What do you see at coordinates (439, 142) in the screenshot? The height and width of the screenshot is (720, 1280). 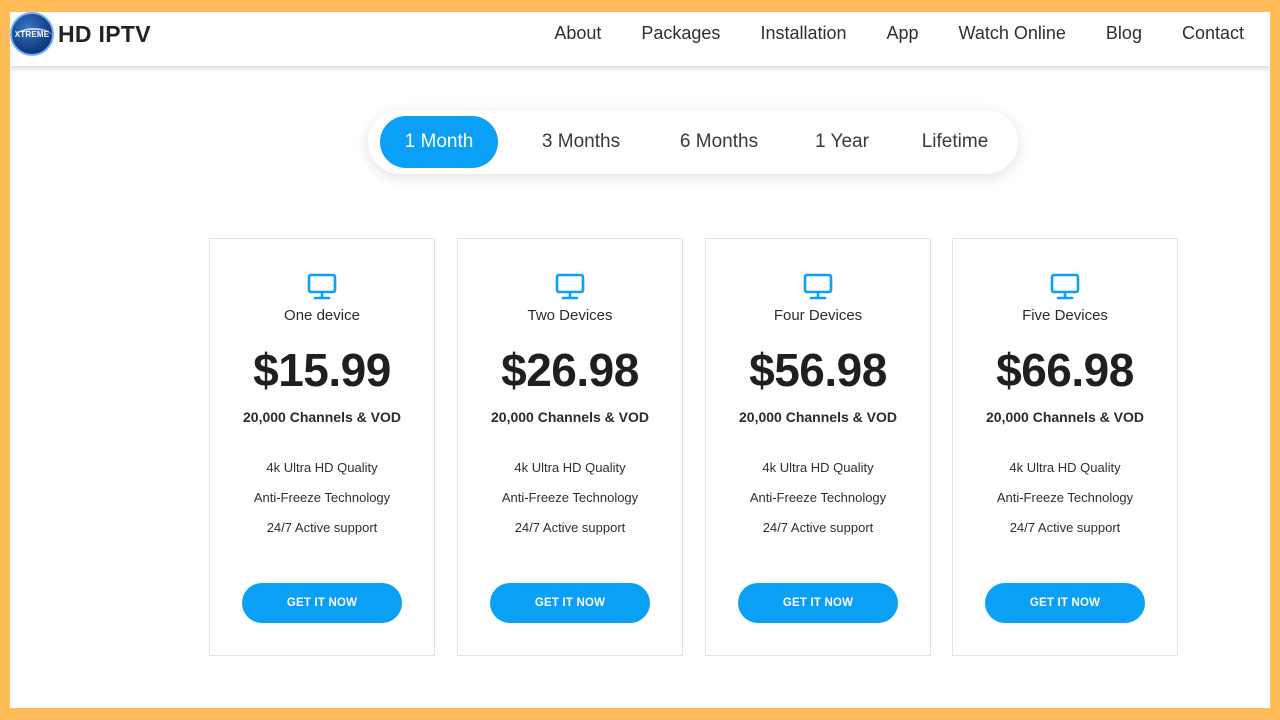 I see `tab-1-month: 1 Month` at bounding box center [439, 142].